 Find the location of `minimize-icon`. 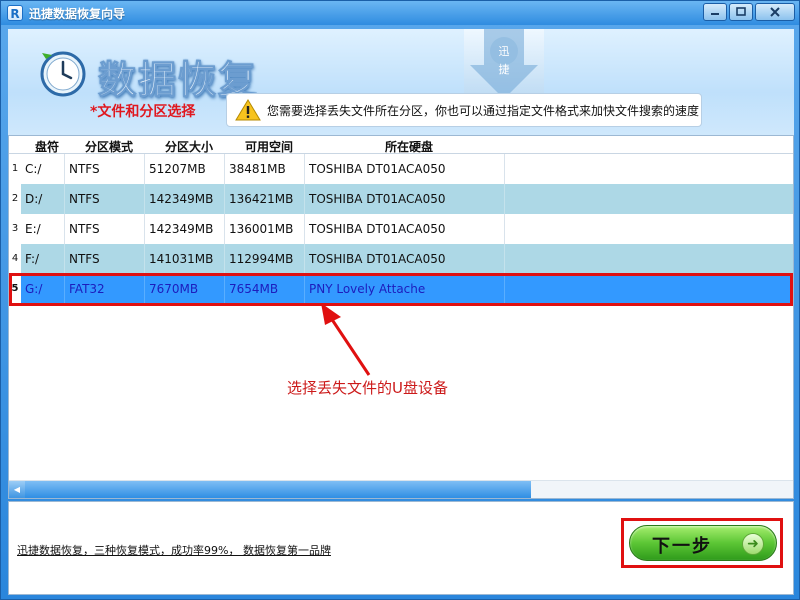

minimize-icon is located at coordinates (715, 14).